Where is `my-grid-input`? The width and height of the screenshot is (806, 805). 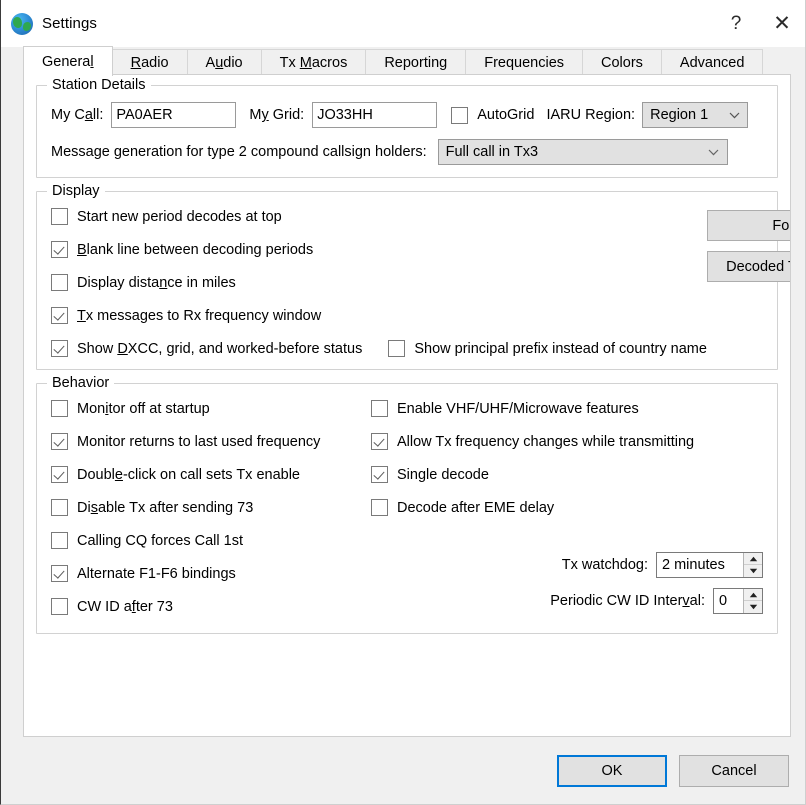
my-grid-input is located at coordinates (375, 115).